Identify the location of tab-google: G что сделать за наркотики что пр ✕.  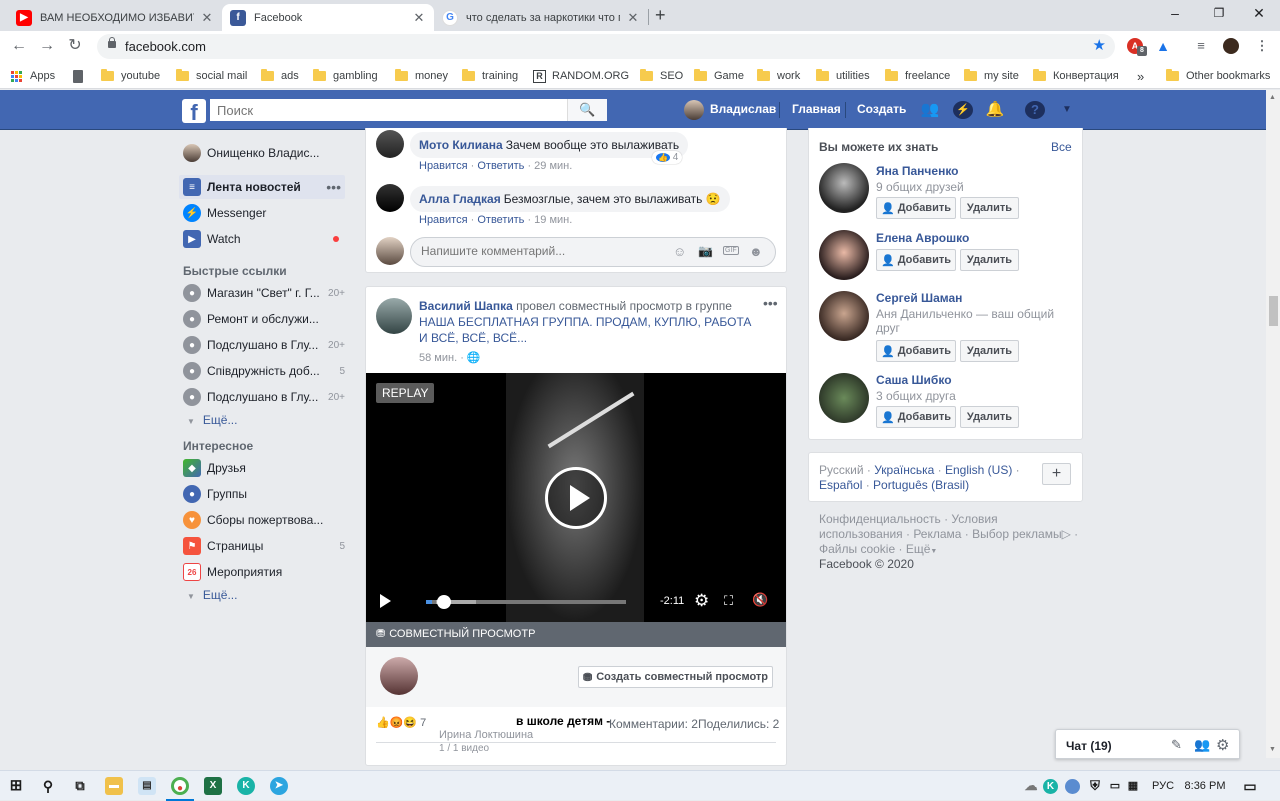
(541, 17).